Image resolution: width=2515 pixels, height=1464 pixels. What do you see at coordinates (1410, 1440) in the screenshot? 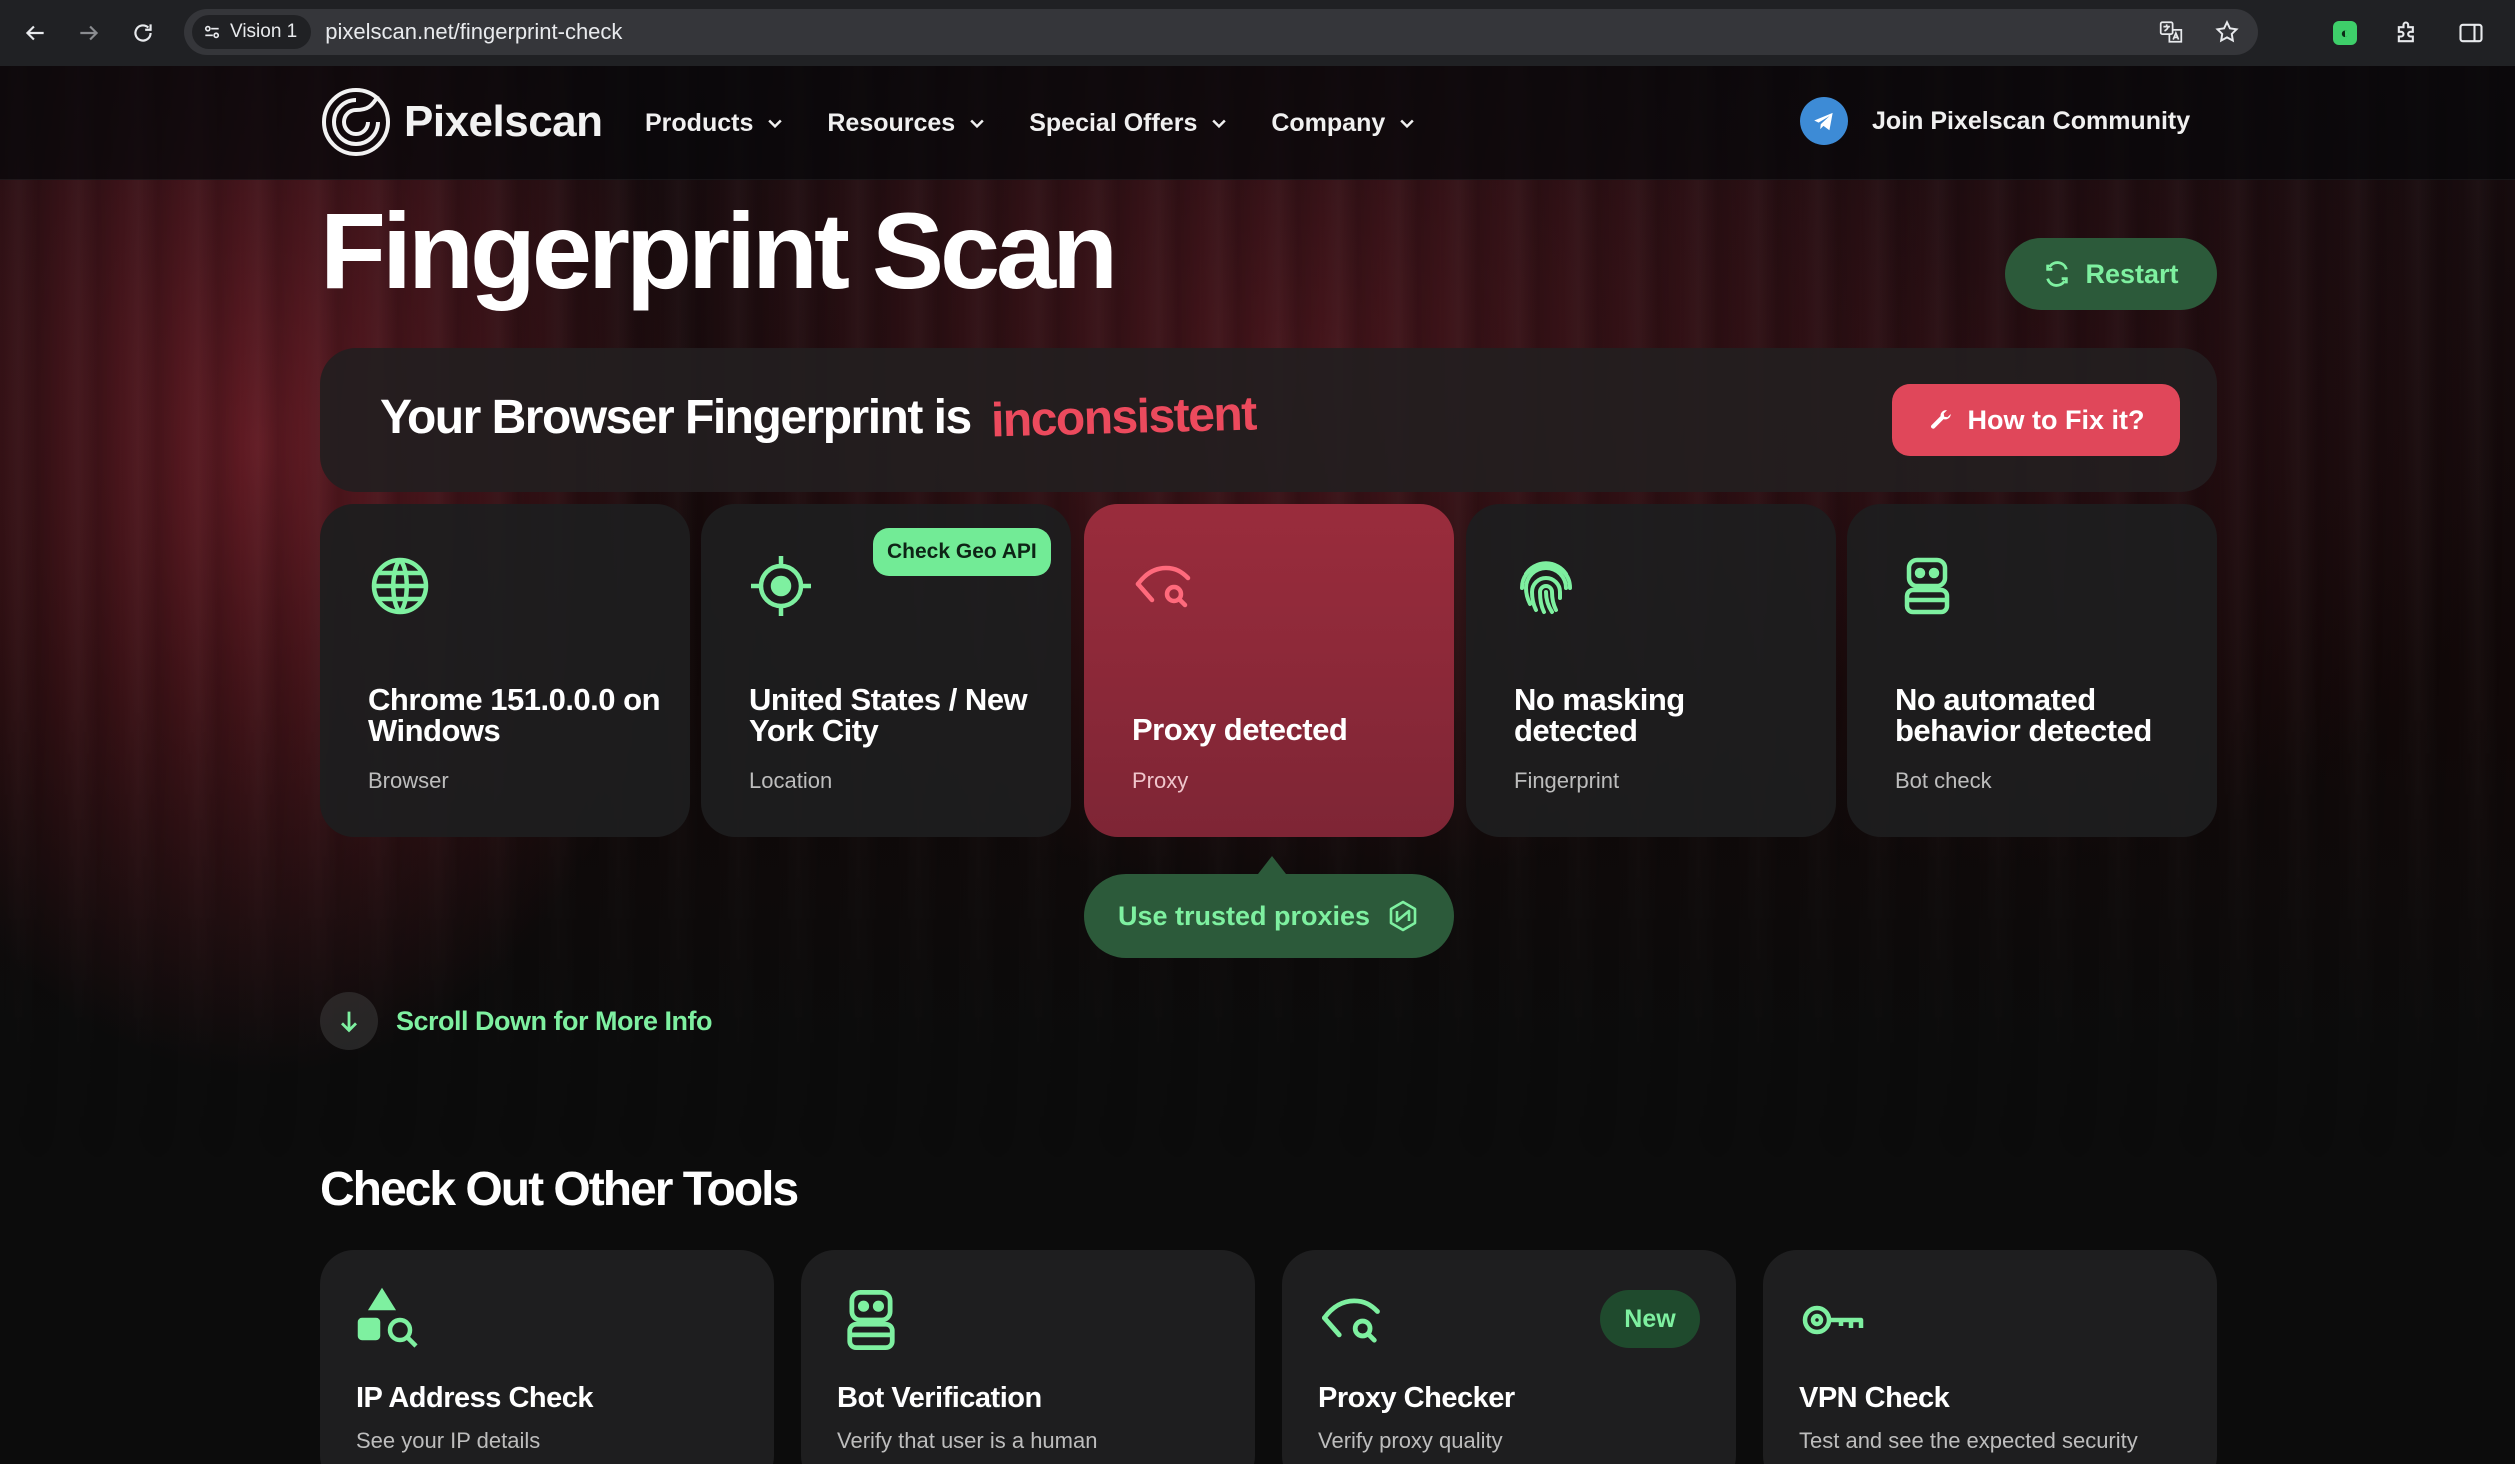
I see `tool-subtitle: Verify proxy quality` at bounding box center [1410, 1440].